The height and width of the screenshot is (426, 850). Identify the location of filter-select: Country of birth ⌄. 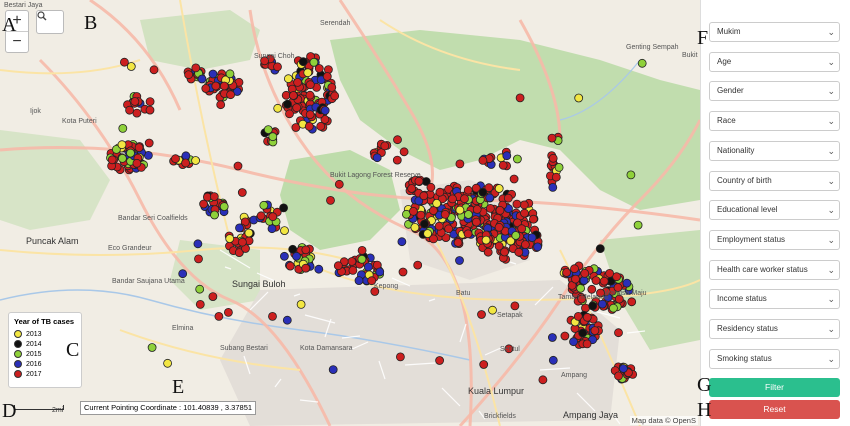
(774, 180).